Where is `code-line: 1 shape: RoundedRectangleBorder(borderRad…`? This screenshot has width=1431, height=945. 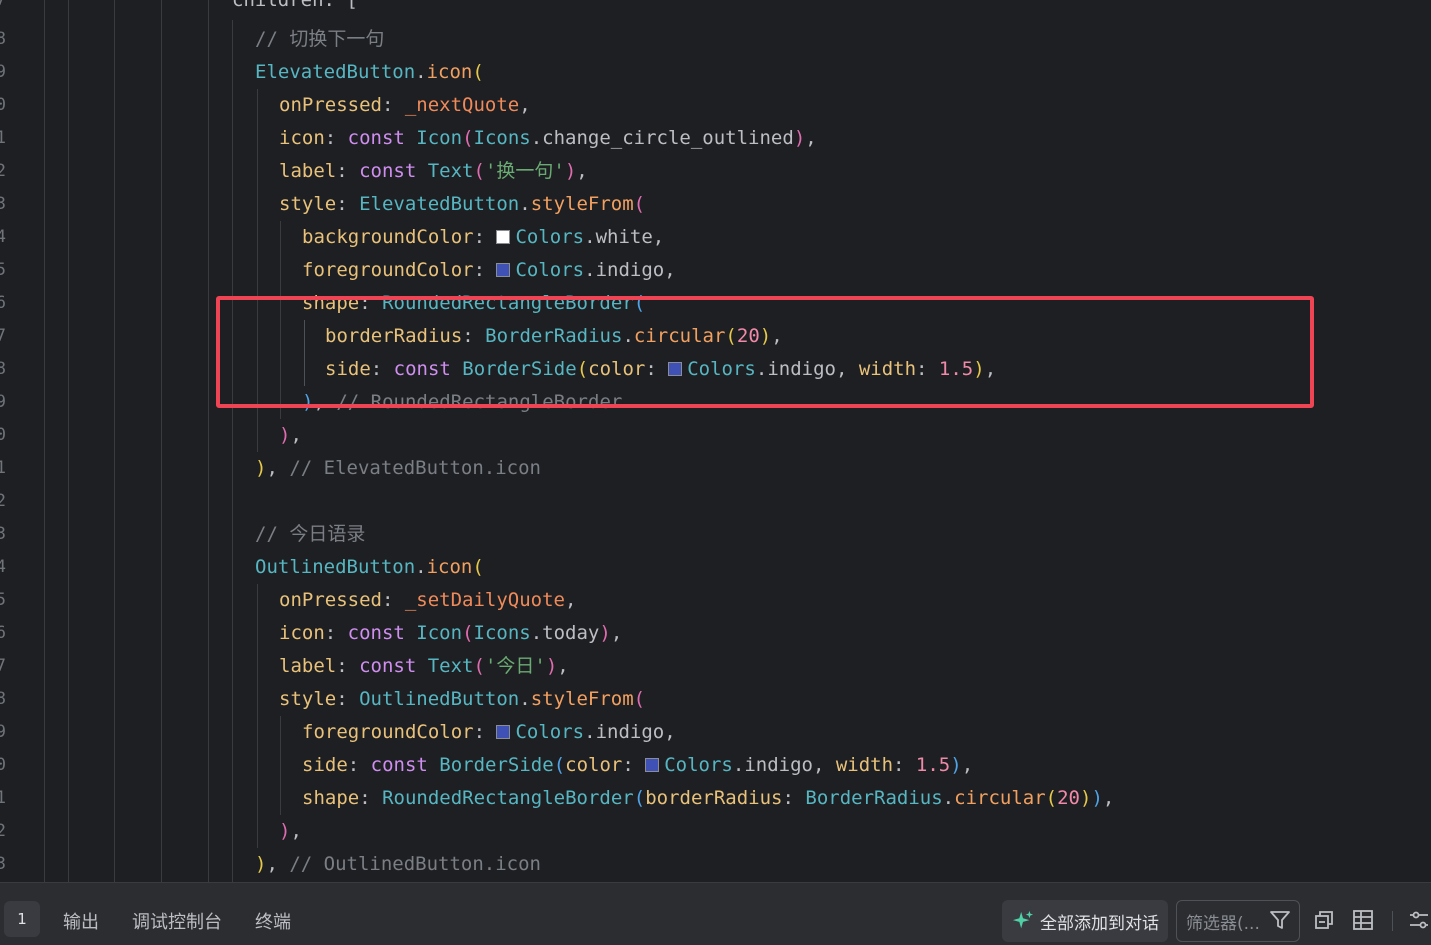 code-line: 1 shape: RoundedRectangleBorder(borderRad… is located at coordinates (715, 798).